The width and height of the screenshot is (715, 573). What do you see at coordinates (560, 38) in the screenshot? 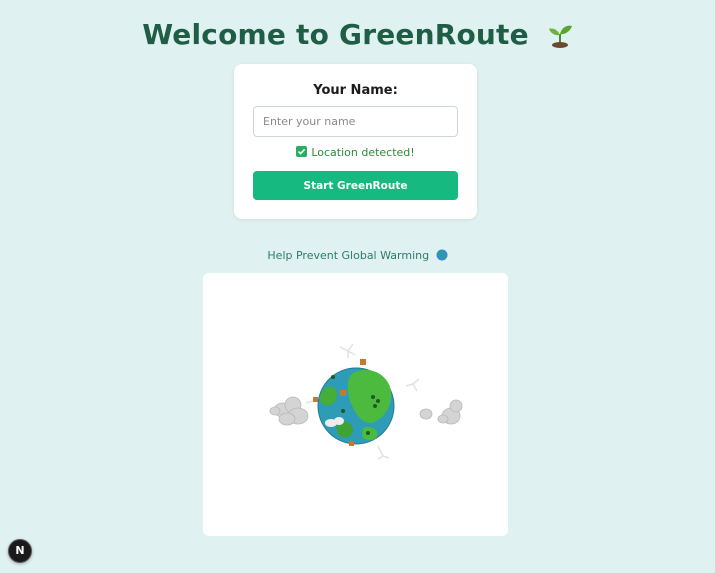
I see `seedling-icon` at bounding box center [560, 38].